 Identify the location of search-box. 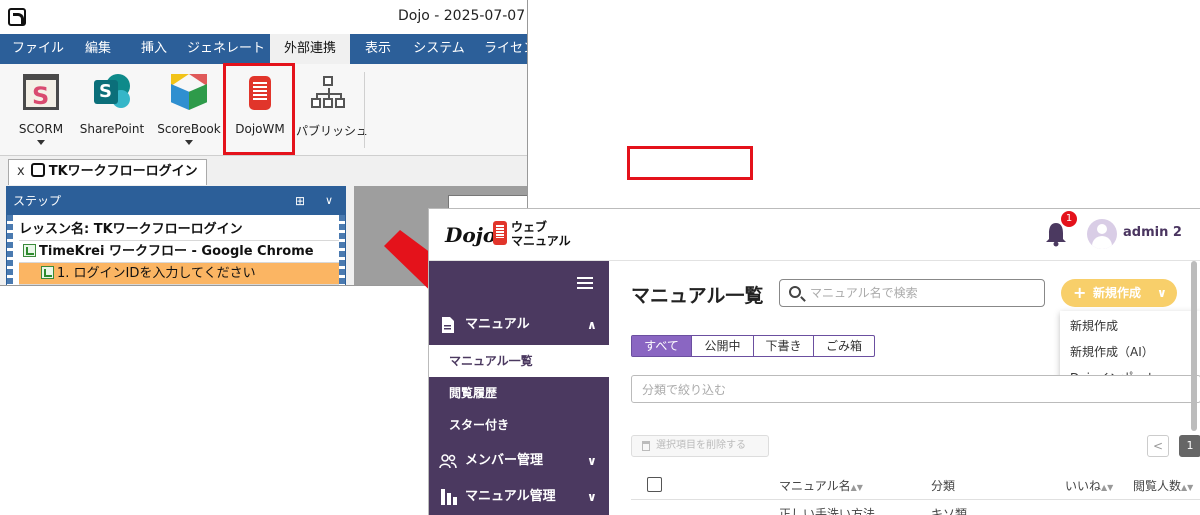
(912, 293).